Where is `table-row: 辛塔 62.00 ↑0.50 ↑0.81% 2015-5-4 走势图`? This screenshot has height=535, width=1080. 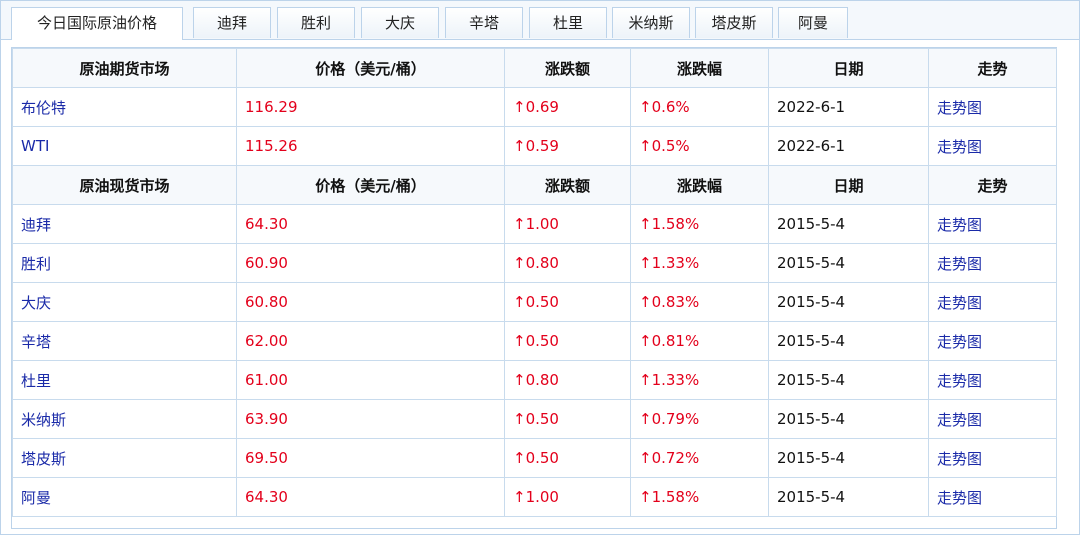
table-row: 辛塔 62.00 ↑0.50 ↑0.81% 2015-5-4 走势图 is located at coordinates (534, 341).